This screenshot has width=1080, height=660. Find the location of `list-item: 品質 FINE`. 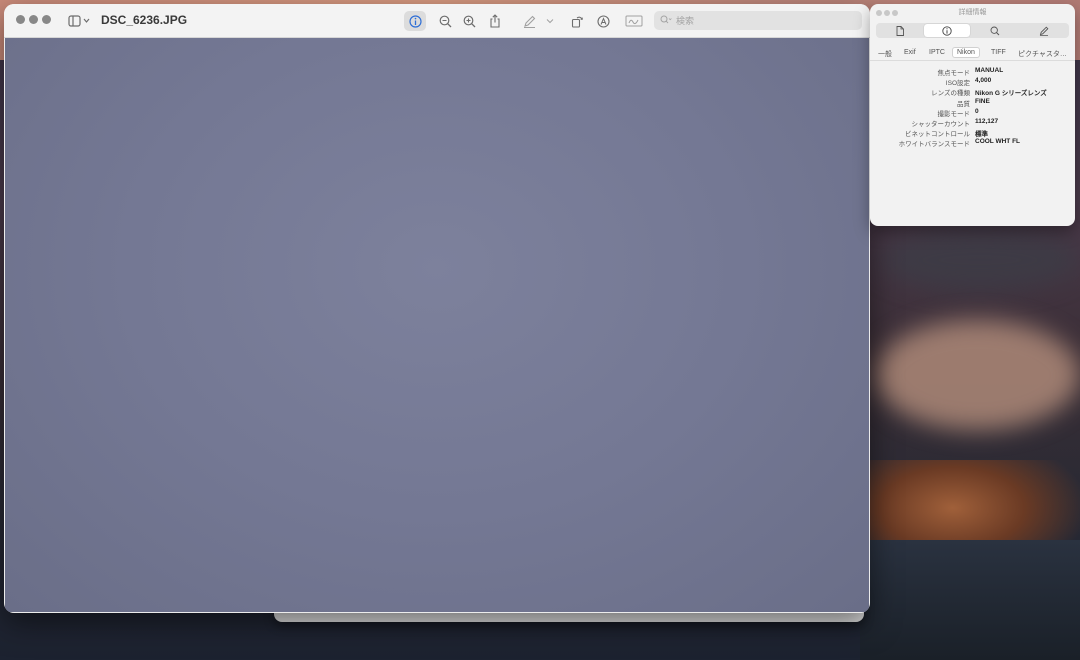

list-item: 品質 FINE is located at coordinates (972, 103).